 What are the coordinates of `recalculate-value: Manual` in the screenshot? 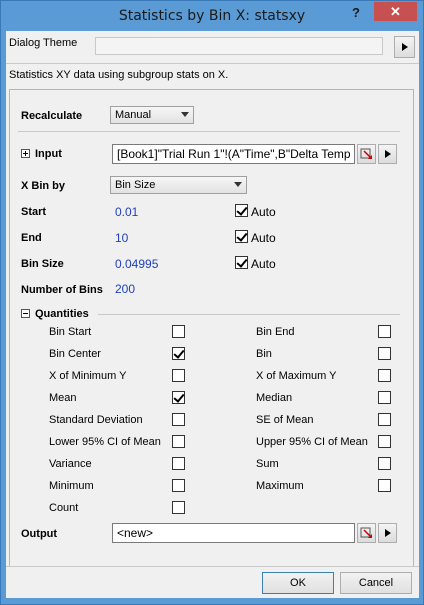 It's located at (133, 115).